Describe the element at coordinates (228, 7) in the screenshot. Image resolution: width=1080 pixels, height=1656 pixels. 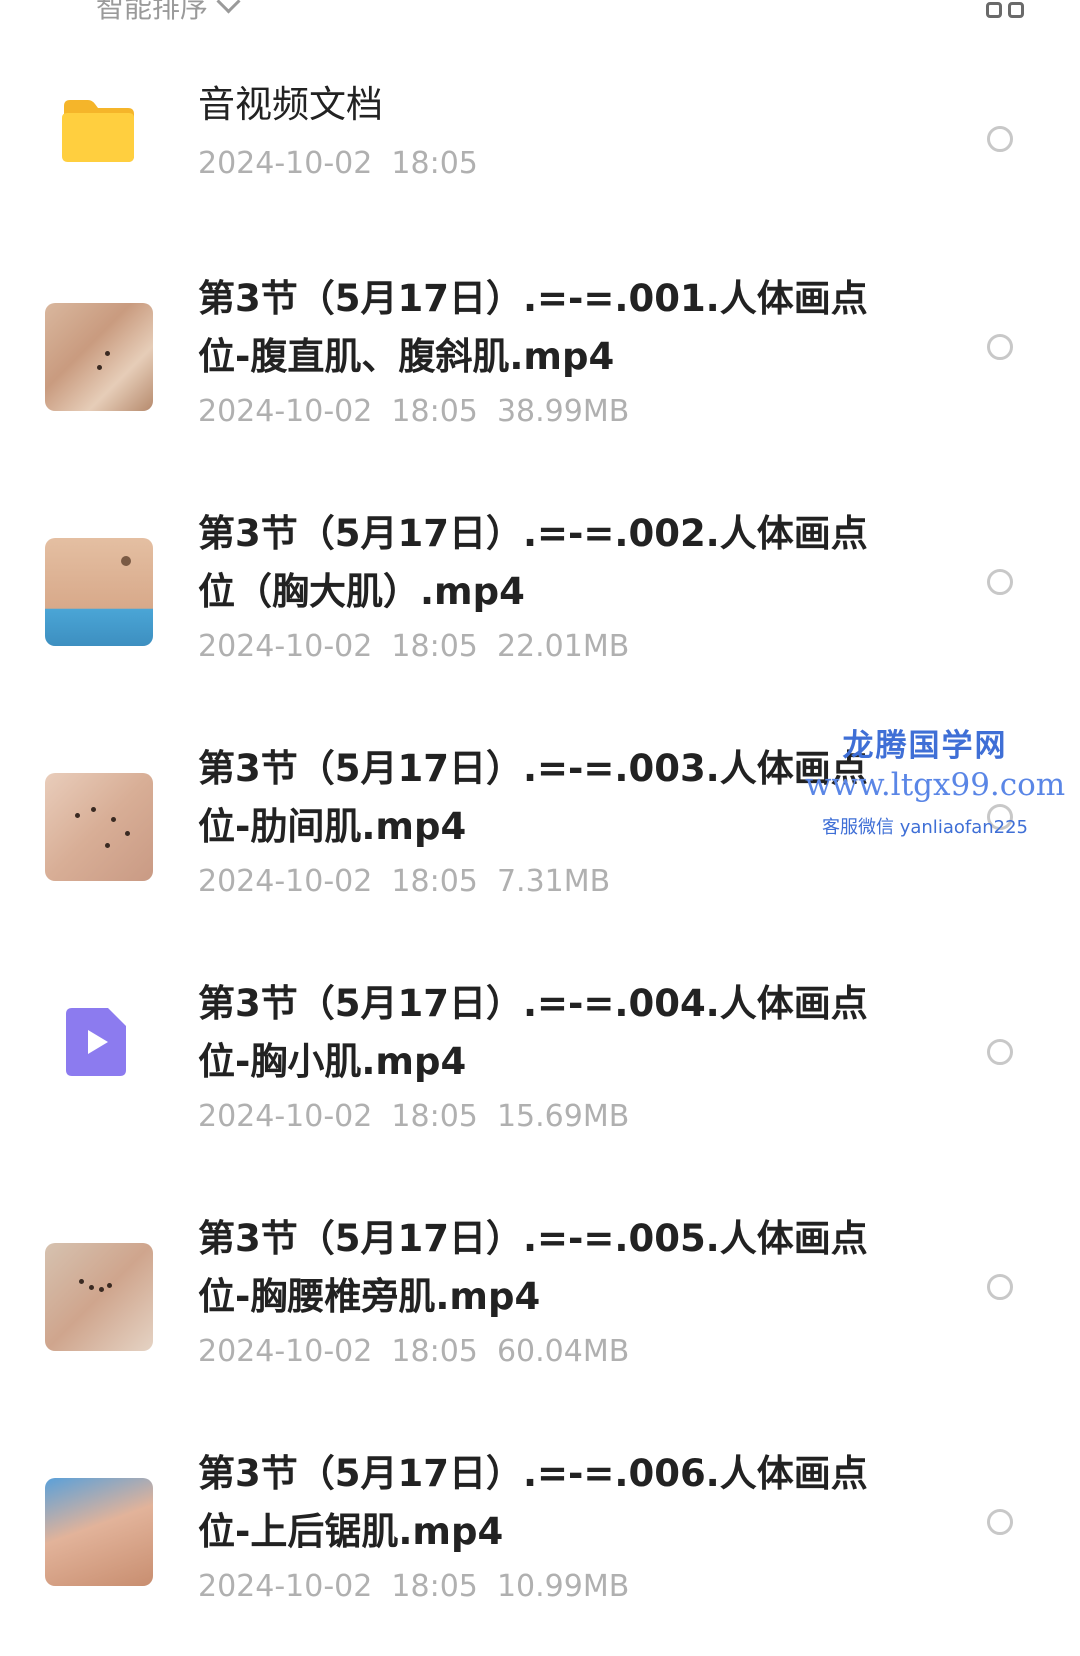
I see `chevron-down-icon` at that location.